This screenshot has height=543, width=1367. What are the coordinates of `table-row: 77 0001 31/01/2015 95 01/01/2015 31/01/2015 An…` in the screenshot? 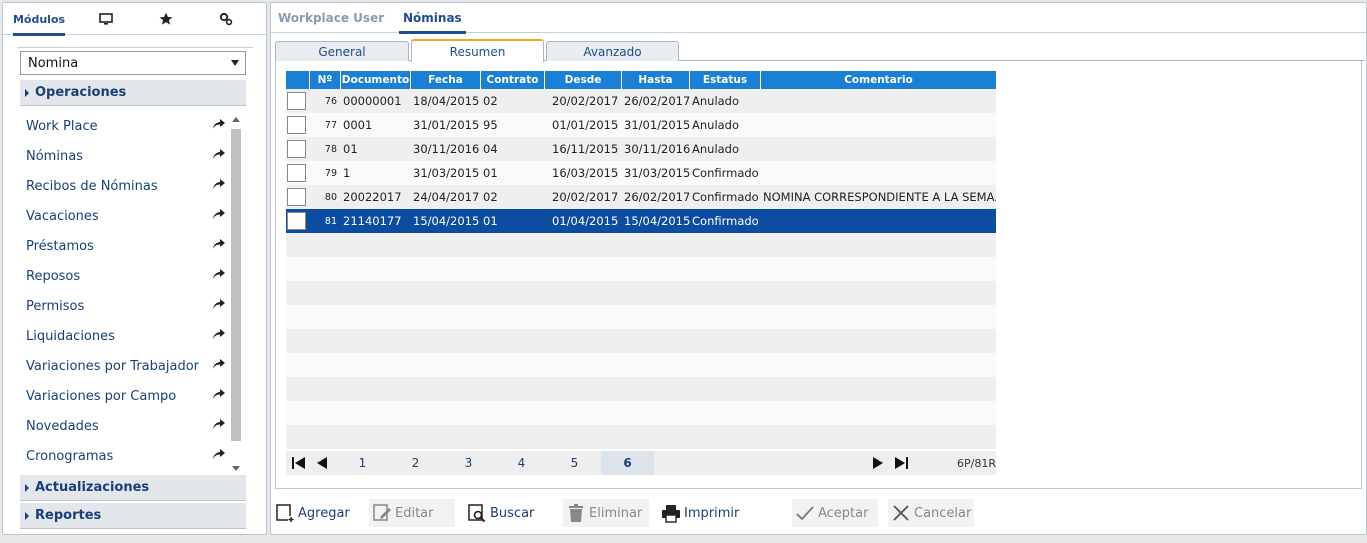 It's located at (641, 125).